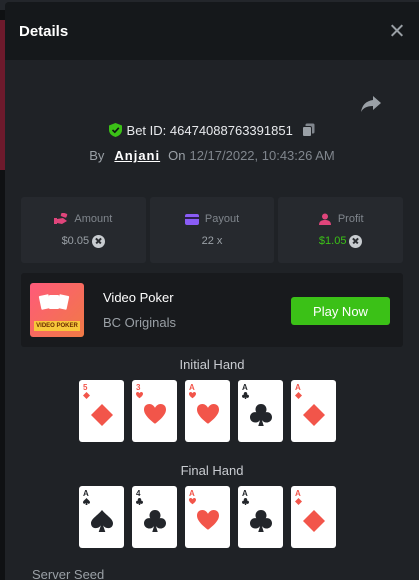 This screenshot has width=419, height=580. I want to click on initial-hand-card: 3, so click(154, 411).